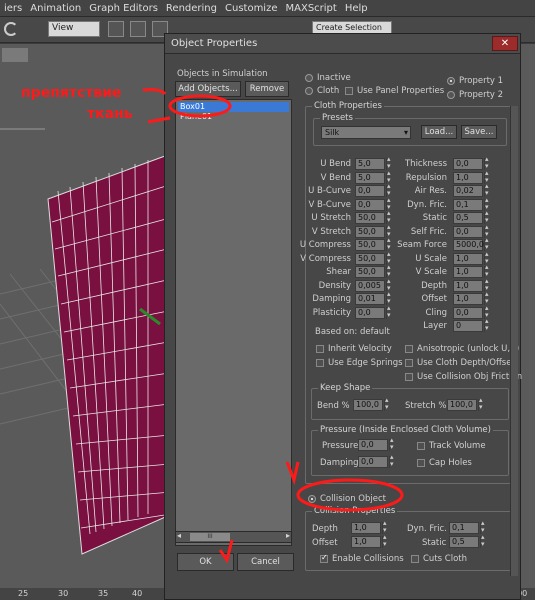  Describe the element at coordinates (464, 528) in the screenshot. I see `collision-dyn-field: 0,1` at that location.